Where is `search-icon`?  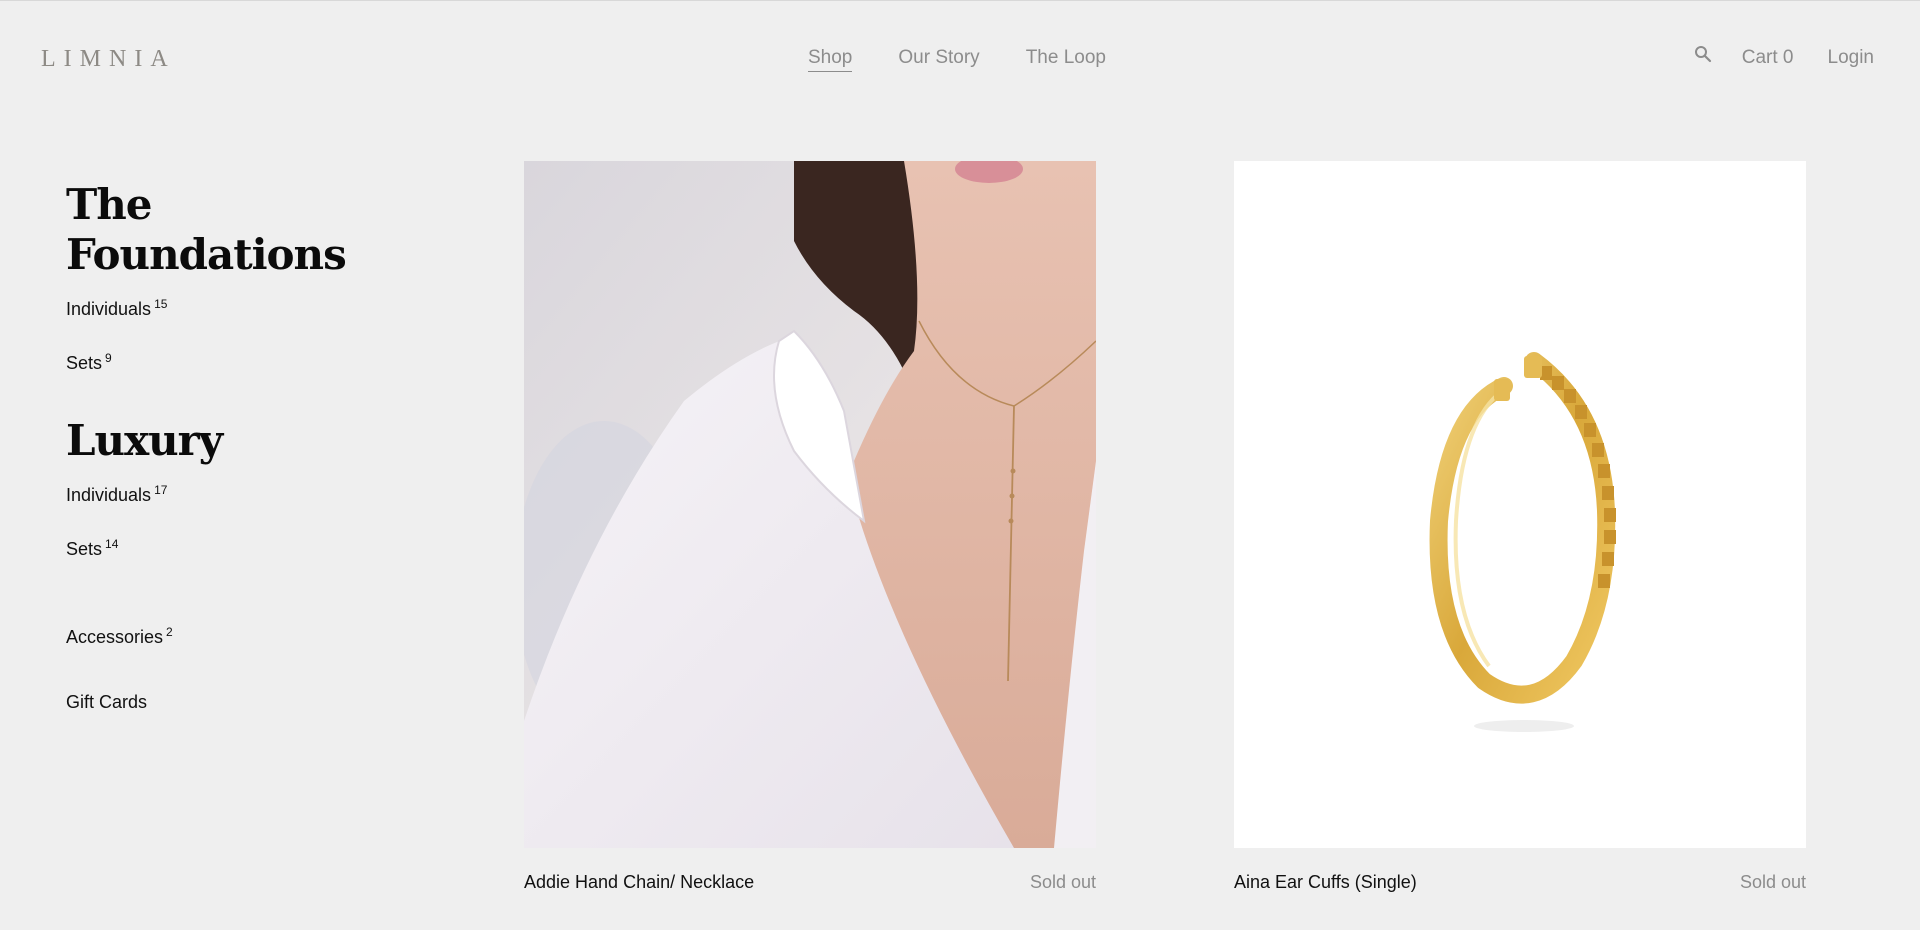 search-icon is located at coordinates (1702, 54).